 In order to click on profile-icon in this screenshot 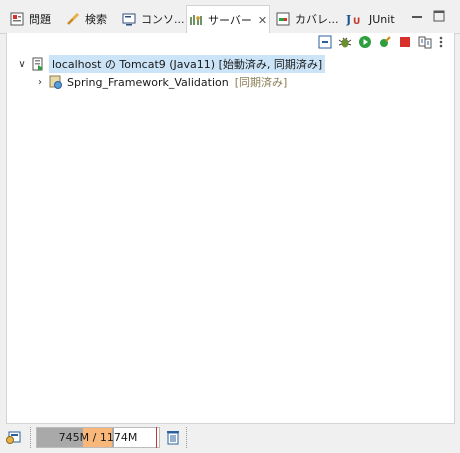, I will do `click(385, 42)`.